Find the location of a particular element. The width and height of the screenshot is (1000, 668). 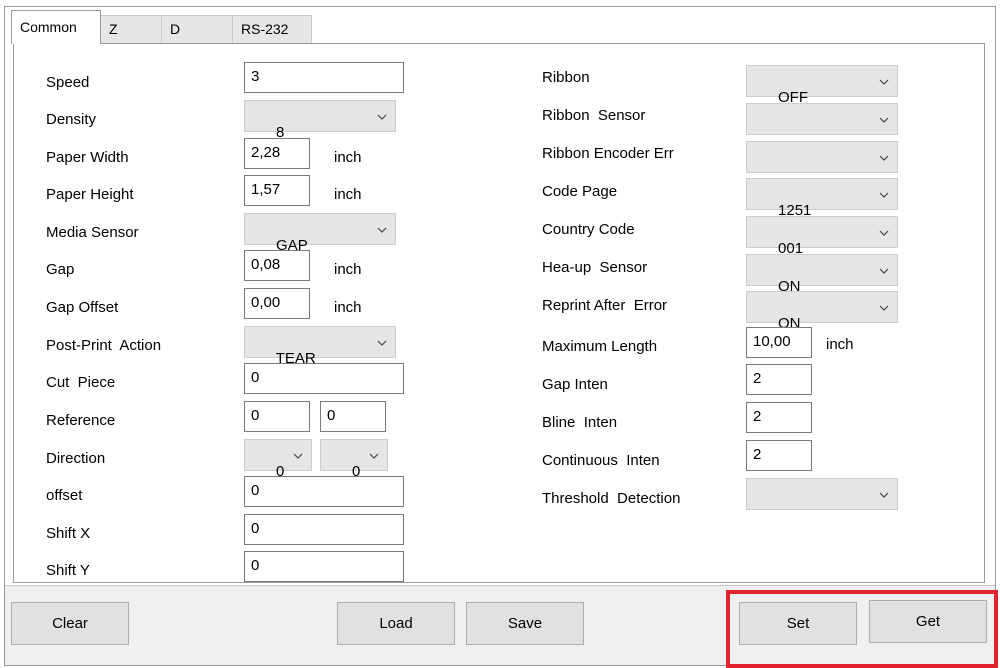

post-print-action-label: Post-Print Action is located at coordinates (104, 345).